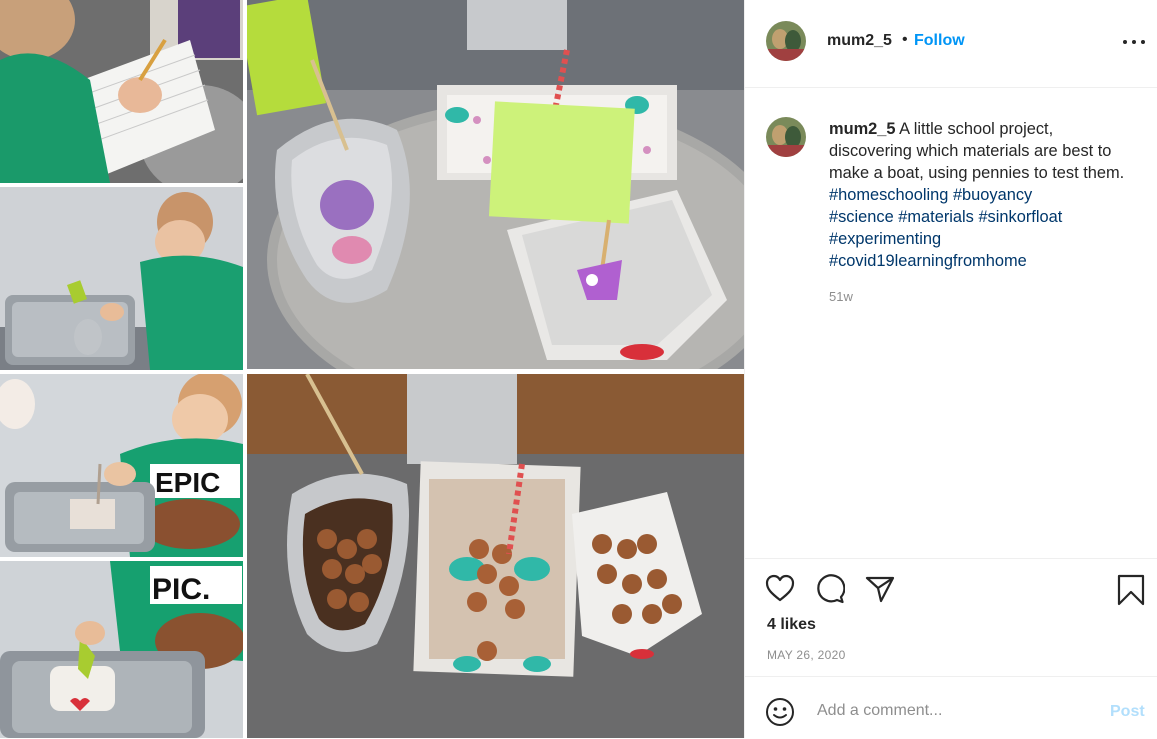 The height and width of the screenshot is (739, 1157). What do you see at coordinates (1020, 217) in the screenshot?
I see `hashtag-link: #sinkorfloat` at bounding box center [1020, 217].